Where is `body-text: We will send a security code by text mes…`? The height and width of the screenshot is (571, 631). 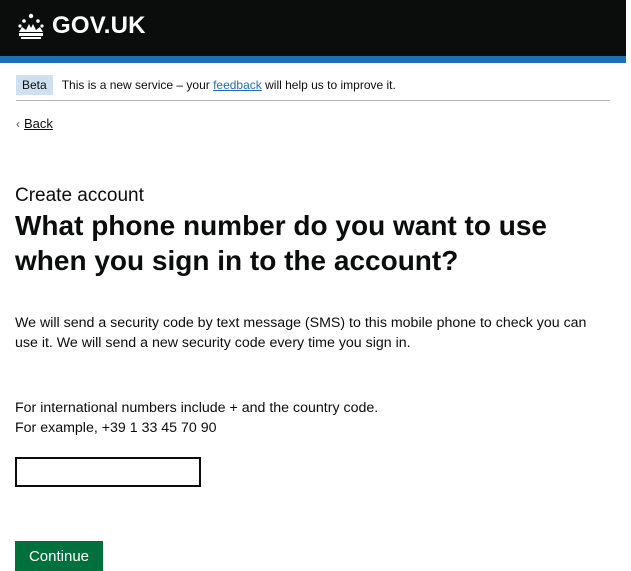
body-text: We will send a security code by text mes… is located at coordinates (301, 333).